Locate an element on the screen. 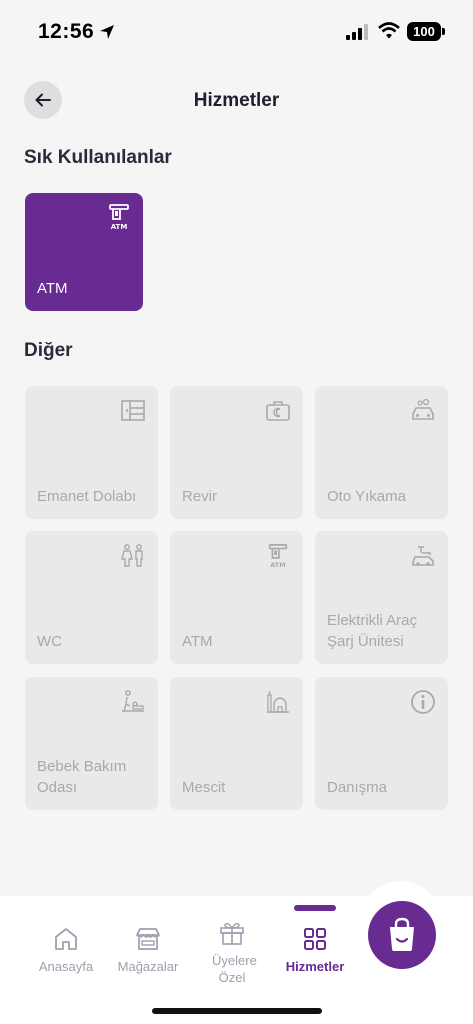 The image size is (473, 1024). tile-wc: WC is located at coordinates (91, 597).